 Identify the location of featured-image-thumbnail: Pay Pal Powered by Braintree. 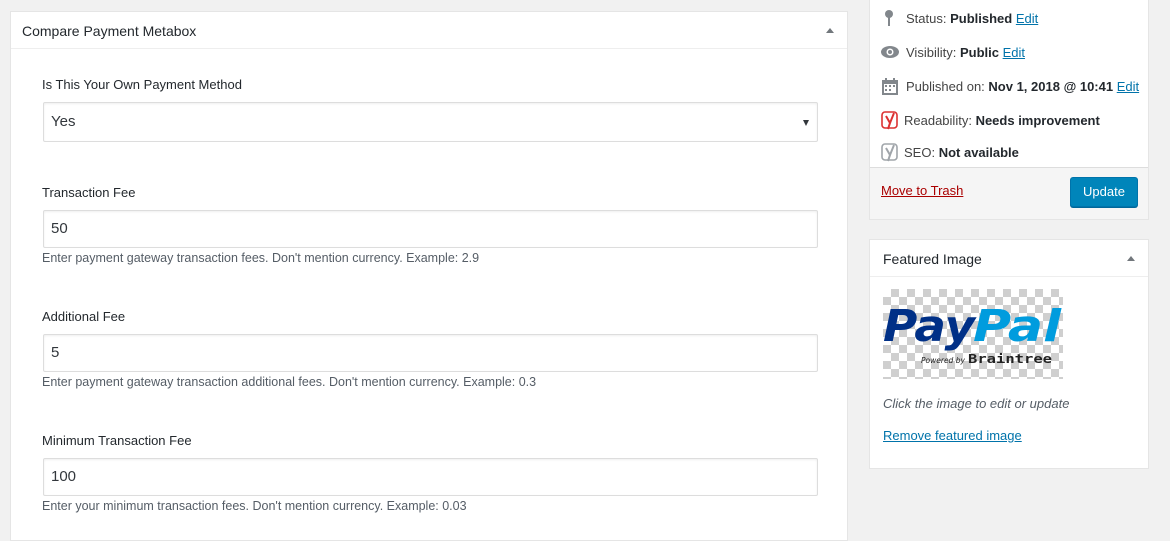
(973, 334).